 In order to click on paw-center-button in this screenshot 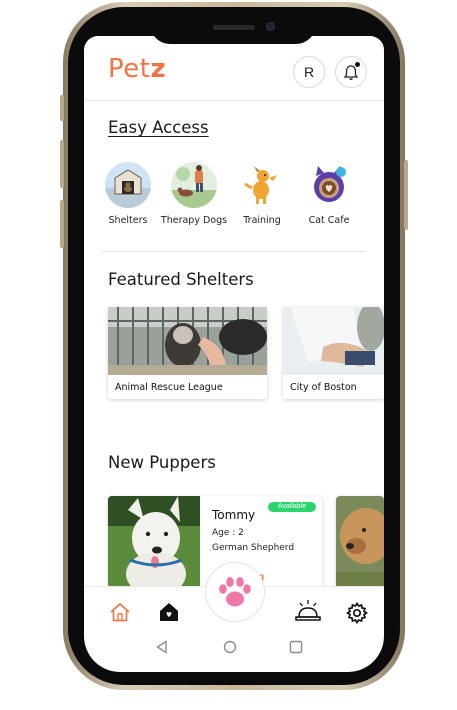, I will do `click(235, 592)`.